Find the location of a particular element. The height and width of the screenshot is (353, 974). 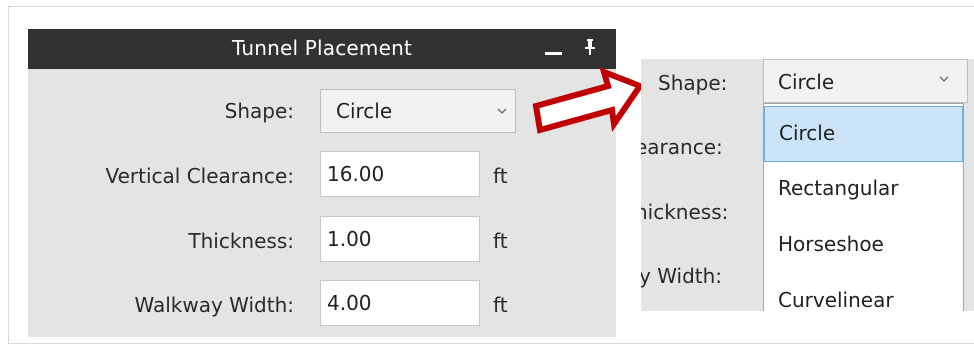

dropdown-option-rectangular: Rectangular is located at coordinates (863, 190).